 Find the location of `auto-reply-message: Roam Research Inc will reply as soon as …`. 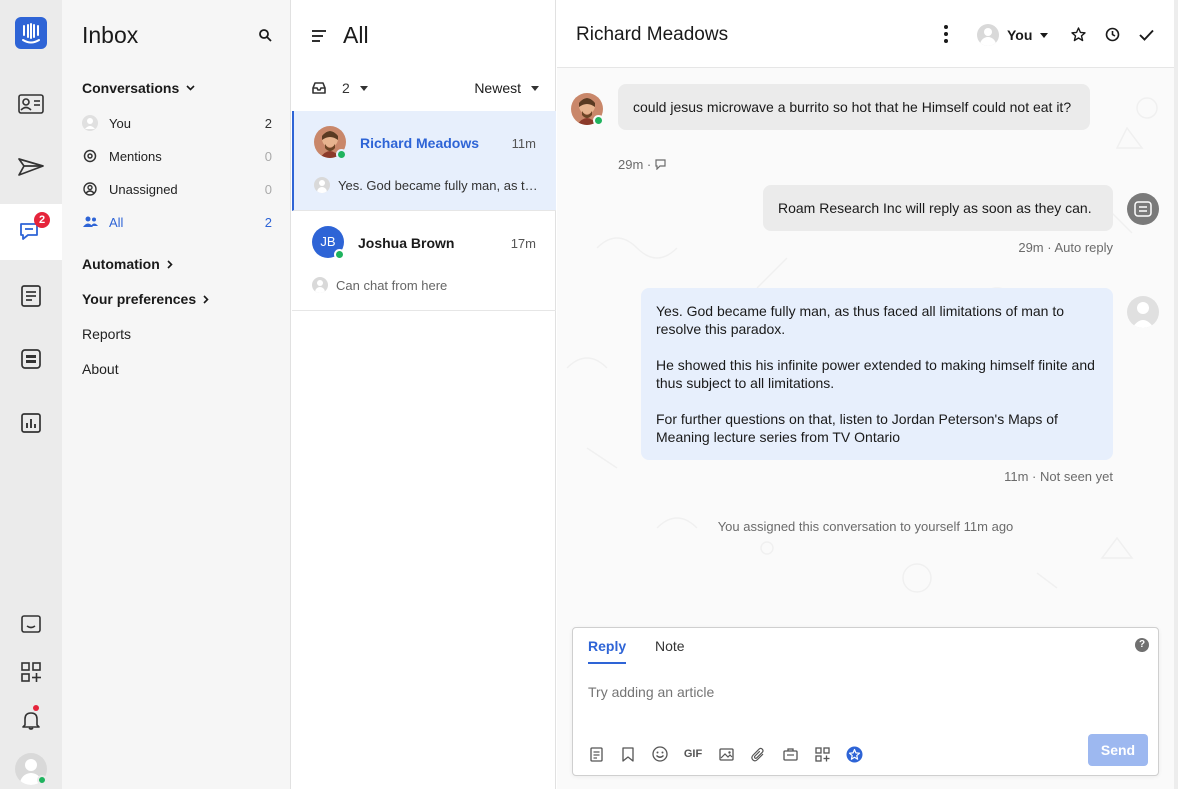

auto-reply-message: Roam Research Inc will reply as soon as … is located at coordinates (938, 208).